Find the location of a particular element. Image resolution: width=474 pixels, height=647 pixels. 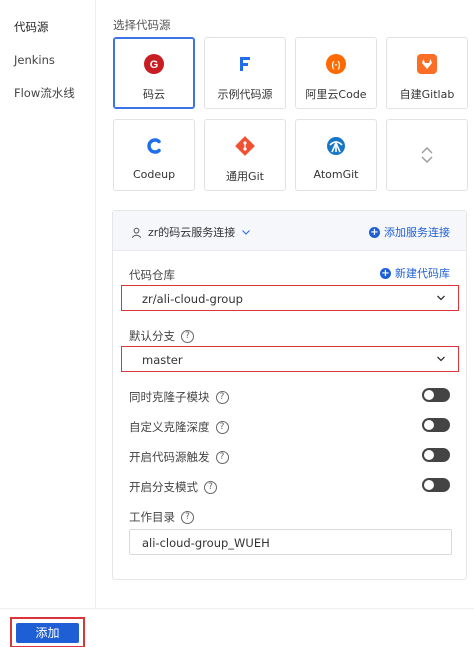

source-card-sample: 示例代码源 is located at coordinates (245, 73).